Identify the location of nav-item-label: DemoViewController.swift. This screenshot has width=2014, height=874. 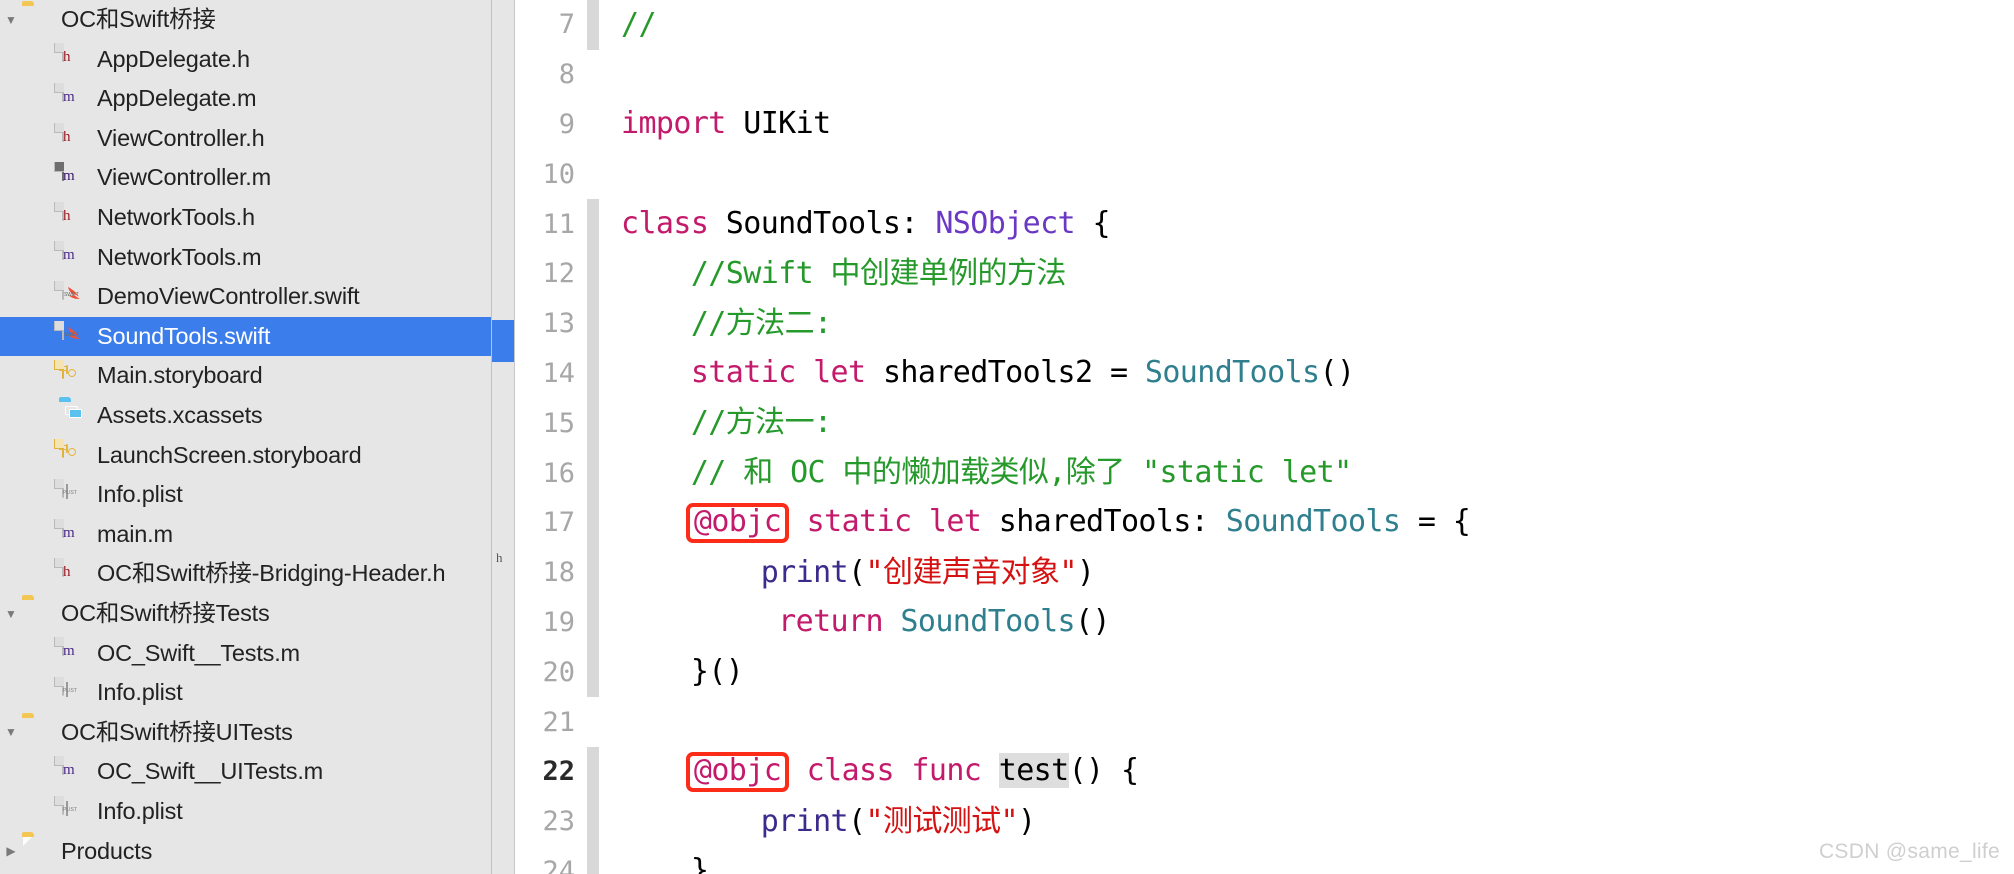
(228, 296).